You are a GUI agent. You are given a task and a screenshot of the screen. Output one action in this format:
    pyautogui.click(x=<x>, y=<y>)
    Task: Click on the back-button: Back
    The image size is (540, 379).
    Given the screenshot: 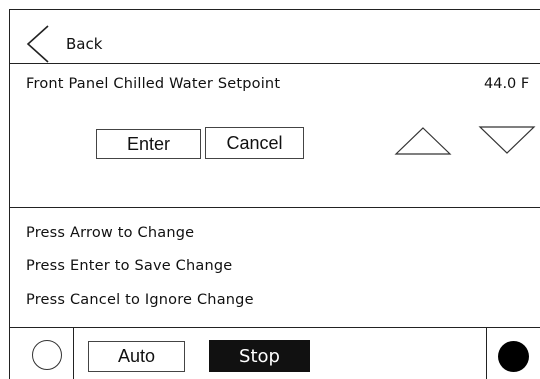 What is the action you would take?
    pyautogui.click(x=70, y=36)
    